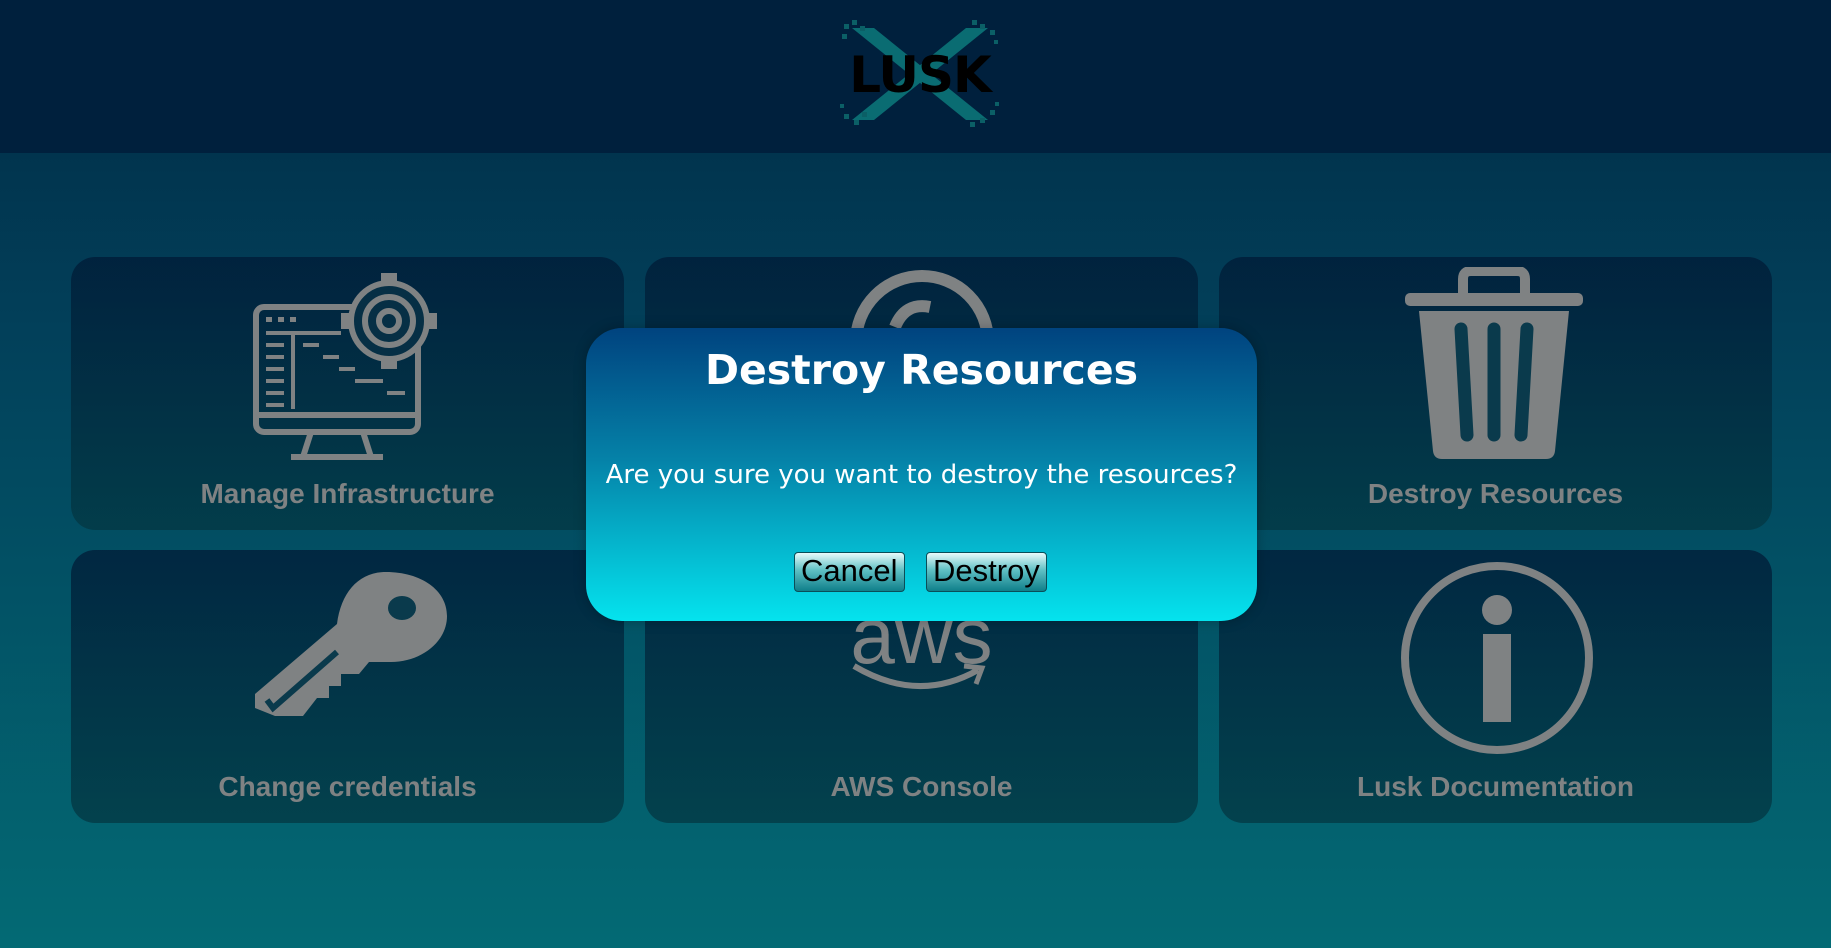  Describe the element at coordinates (849, 572) in the screenshot. I see `cancel-button: Cancel` at that location.